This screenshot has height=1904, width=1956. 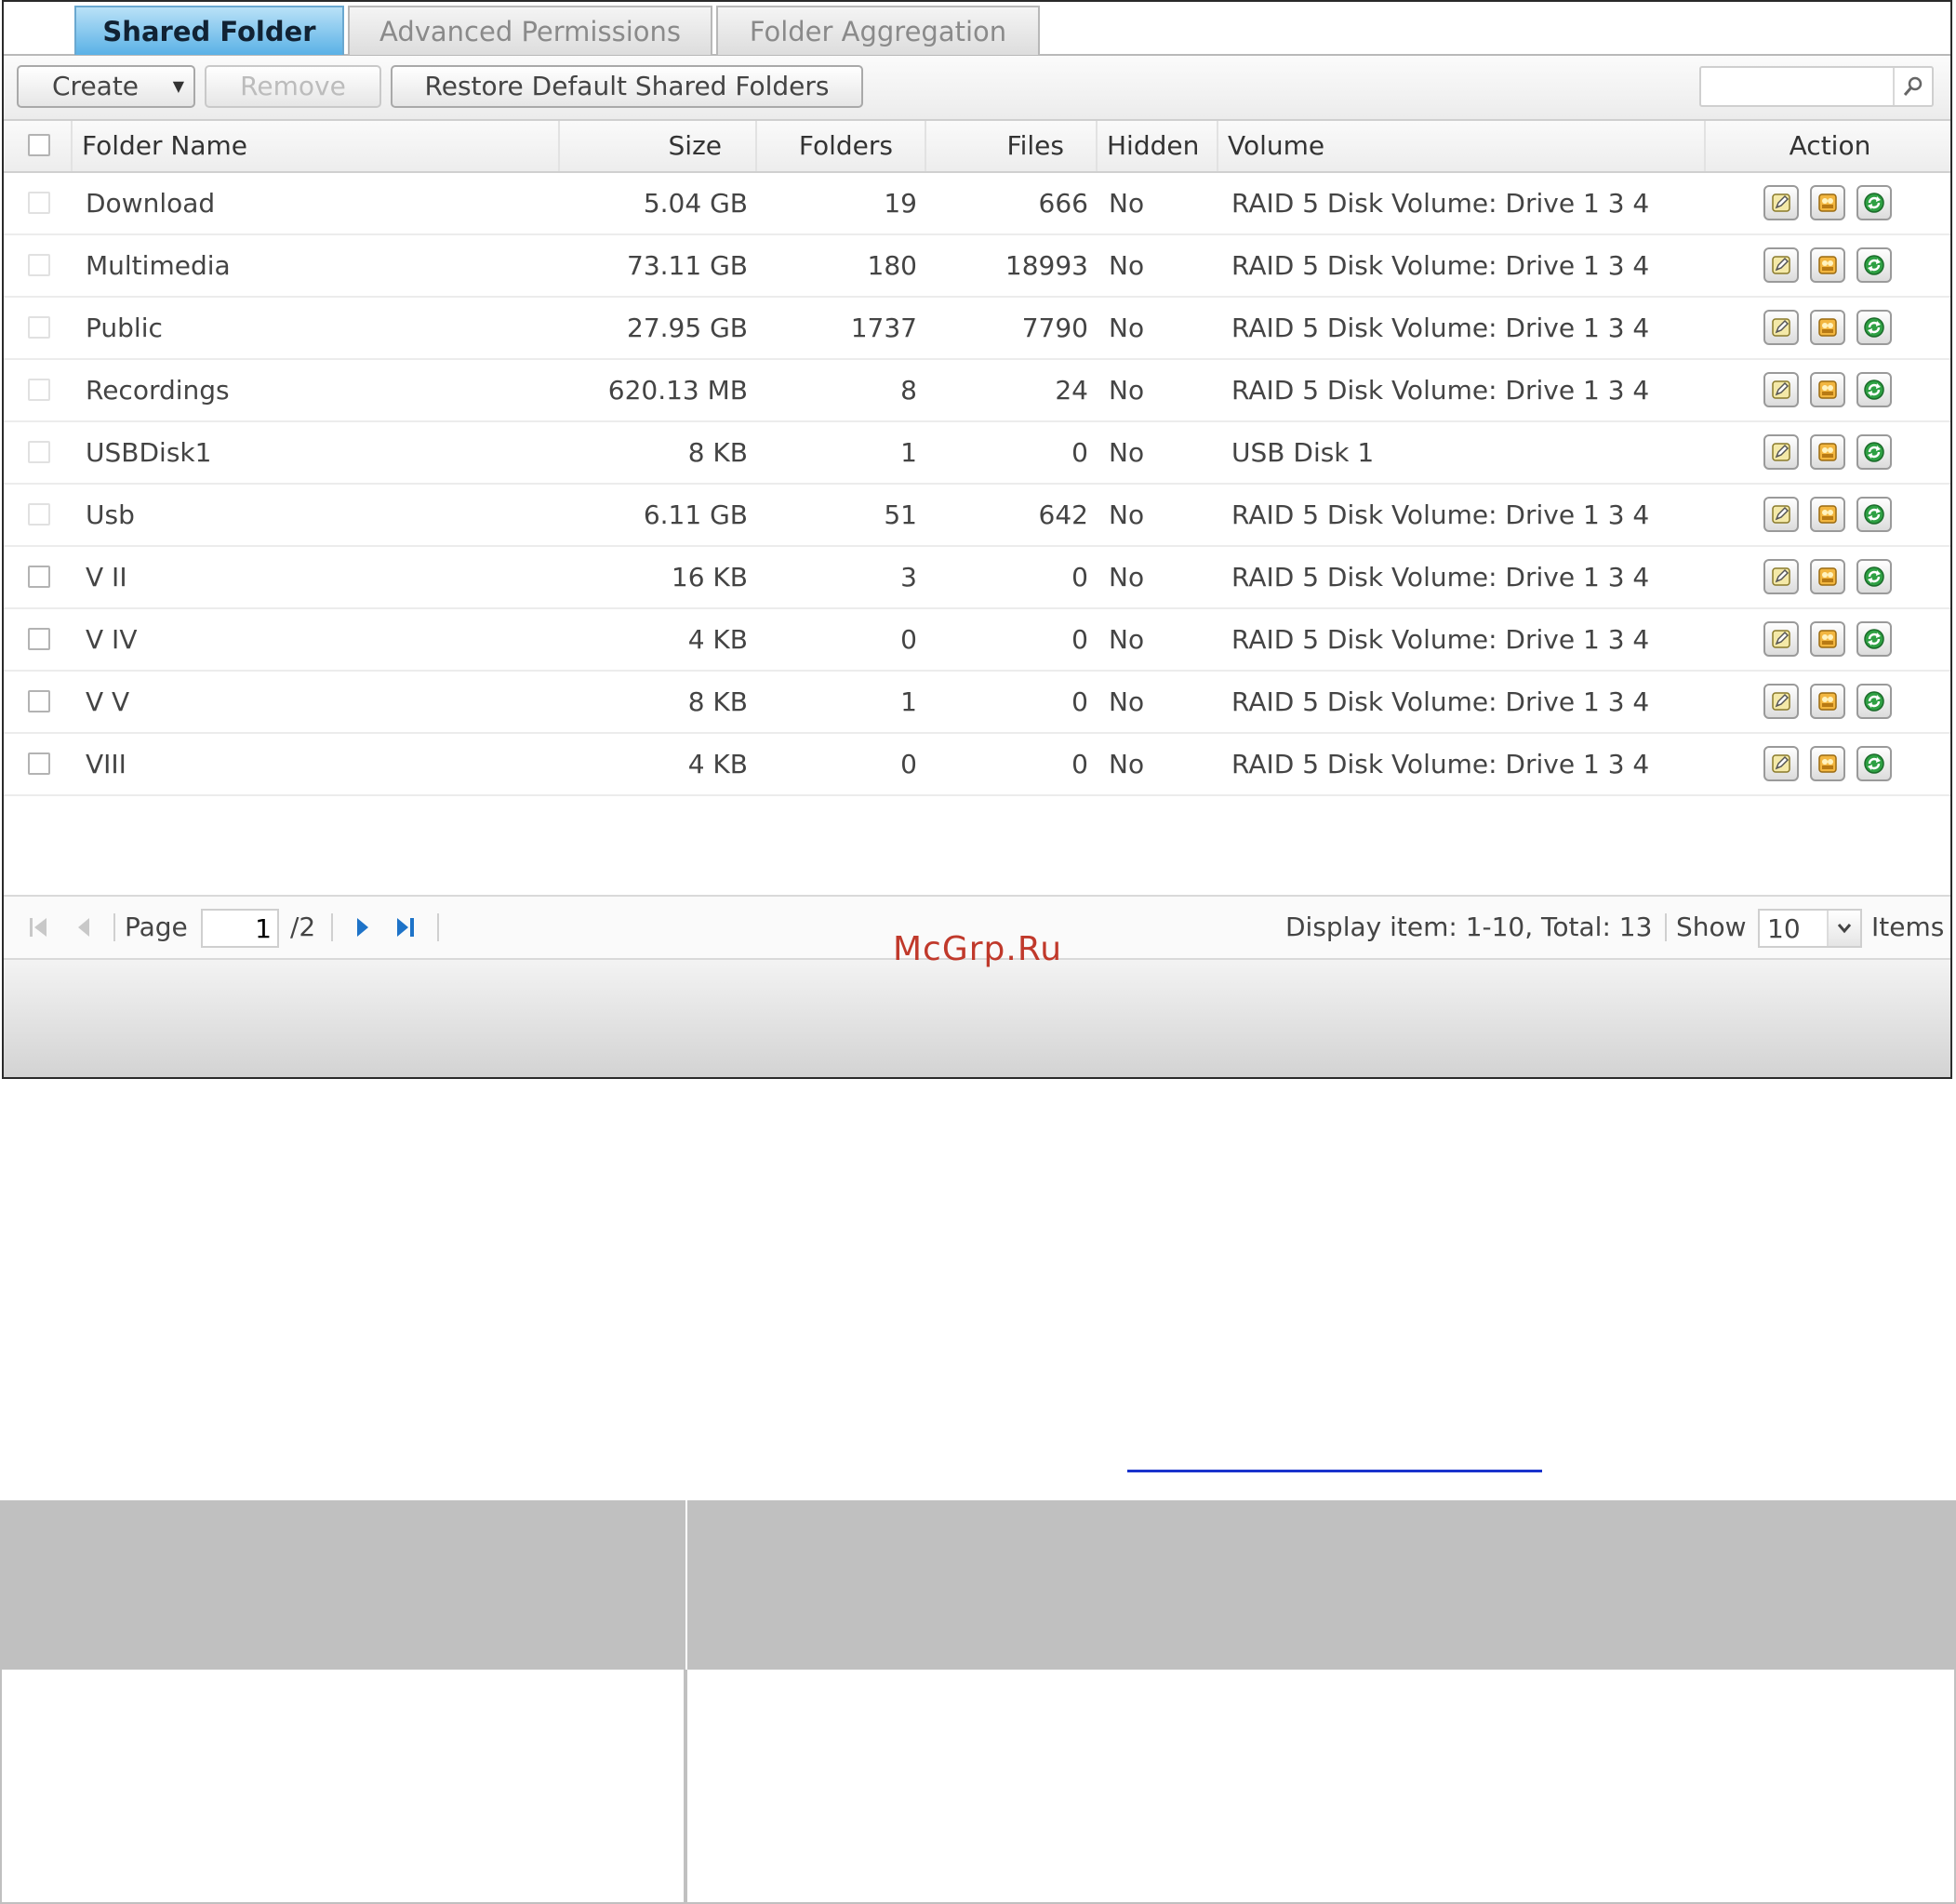 I want to click on size-cell: 4 KB, so click(x=717, y=639).